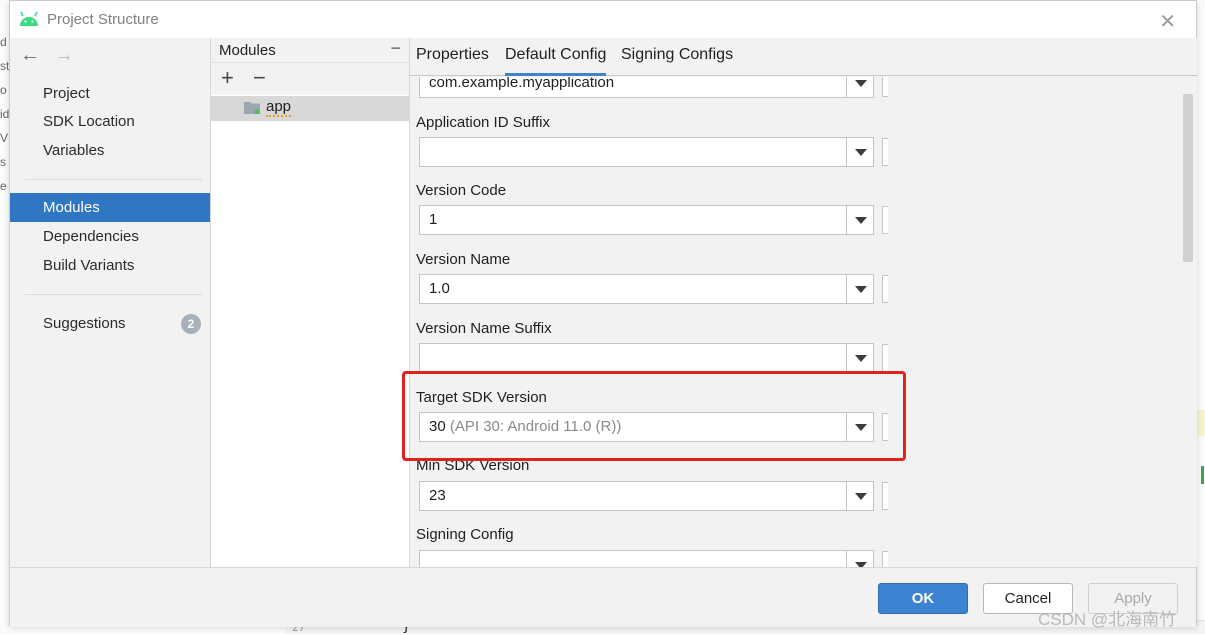 This screenshot has width=1205, height=635. Describe the element at coordinates (1167, 21) in the screenshot. I see `close-icon: ✕` at that location.